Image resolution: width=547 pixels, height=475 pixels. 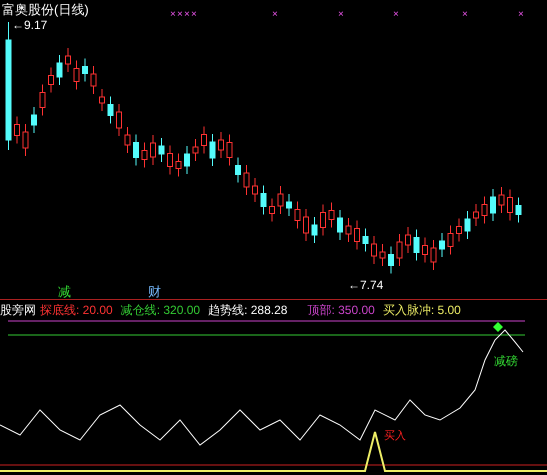 I want to click on signal-label: 财, so click(x=154, y=292).